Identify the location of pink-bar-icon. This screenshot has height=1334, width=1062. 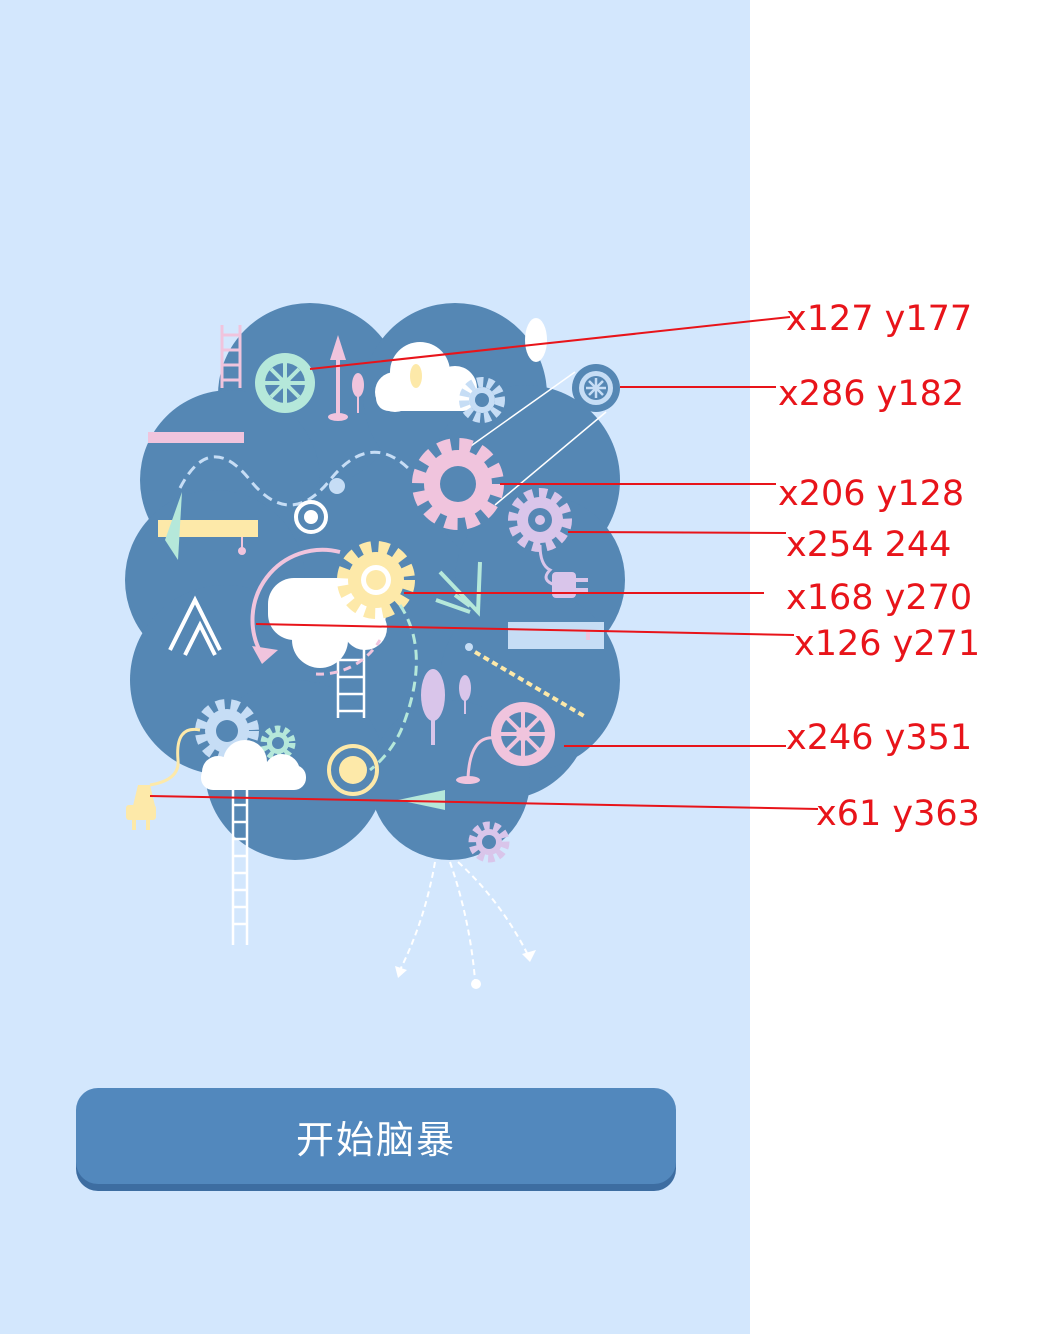
(196, 437).